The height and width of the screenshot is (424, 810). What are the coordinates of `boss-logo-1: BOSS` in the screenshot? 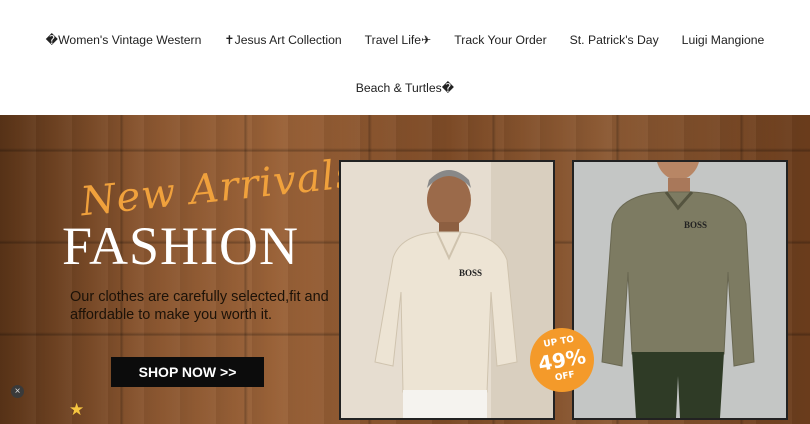 It's located at (470, 273).